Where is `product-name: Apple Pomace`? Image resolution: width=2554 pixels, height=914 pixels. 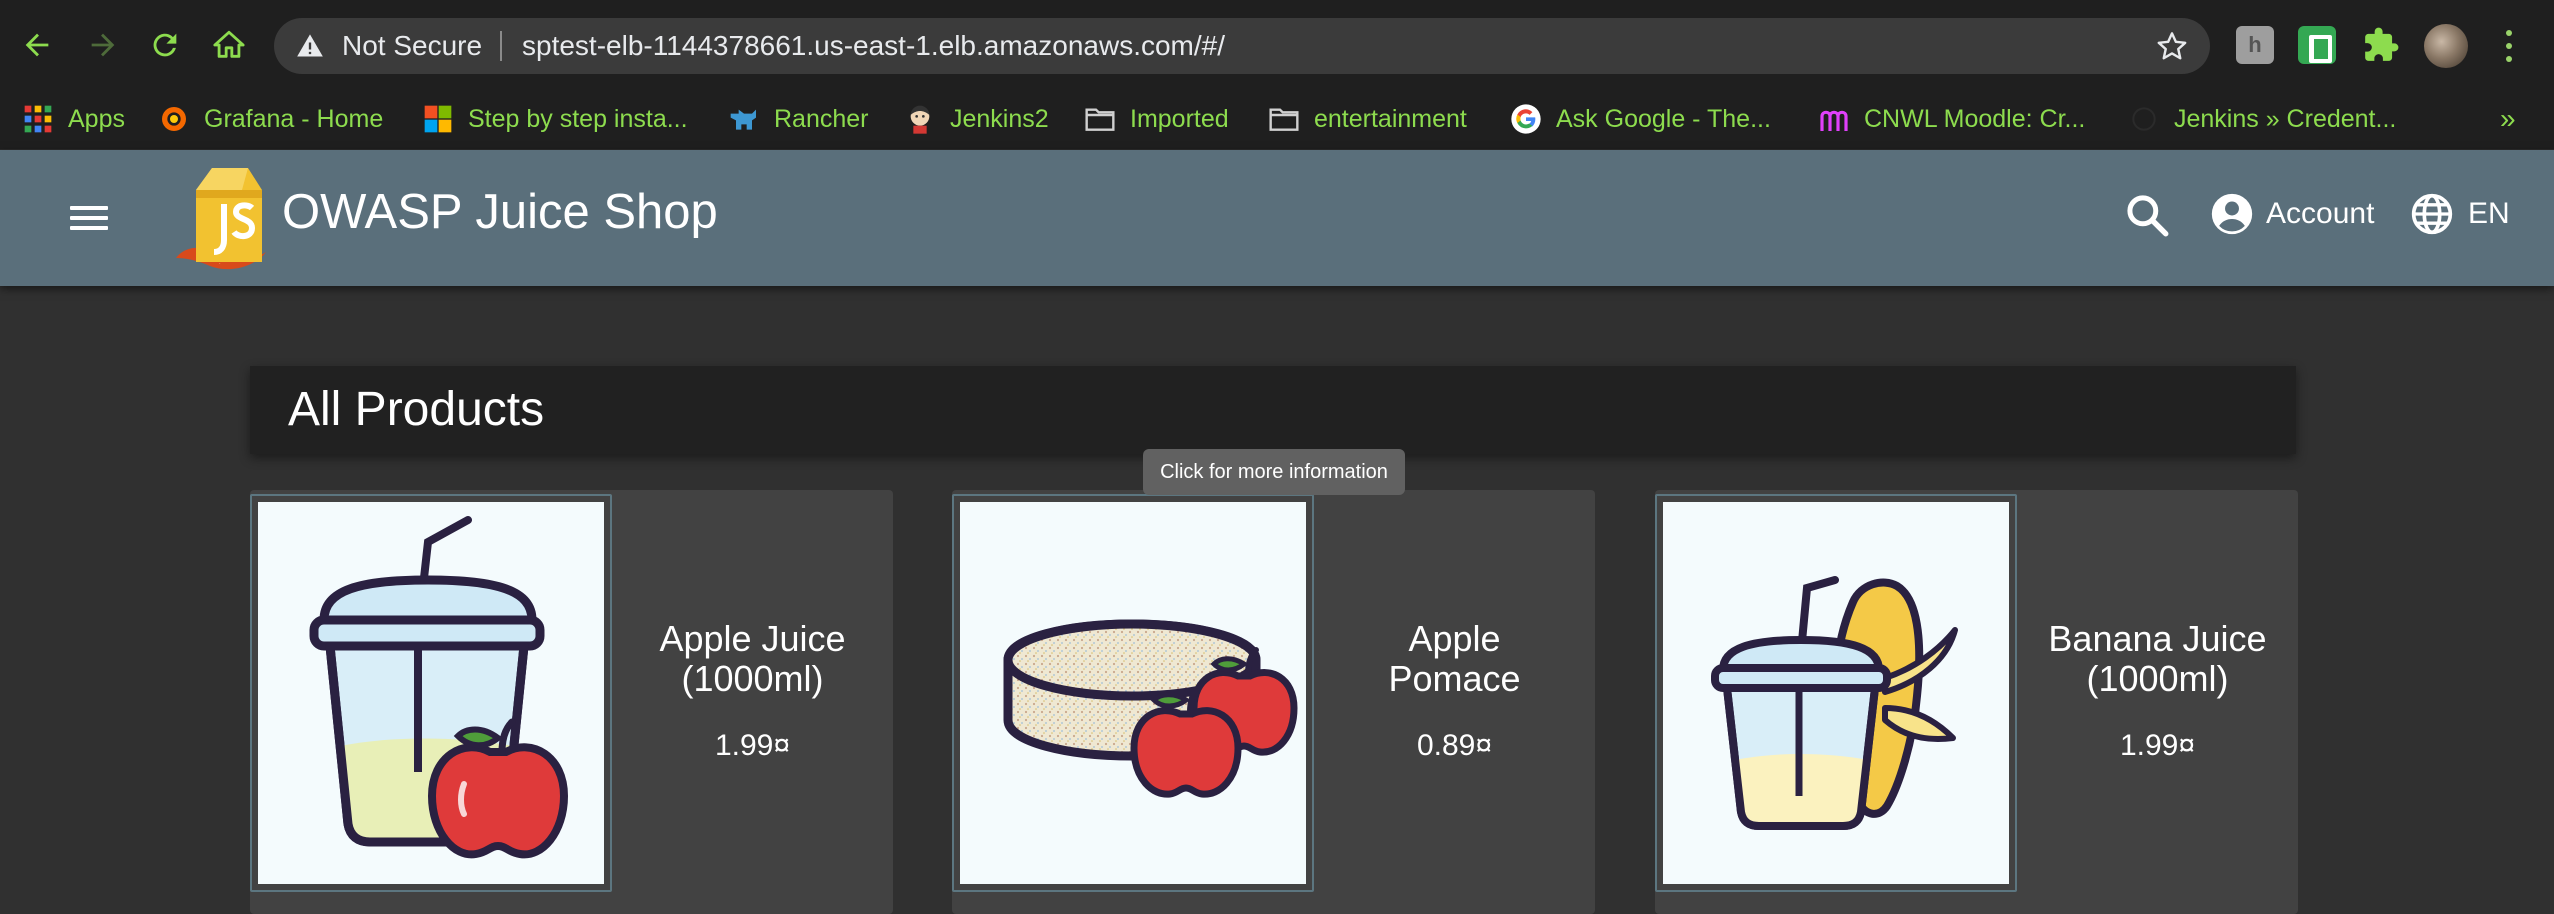 product-name: Apple Pomace is located at coordinates (1454, 659).